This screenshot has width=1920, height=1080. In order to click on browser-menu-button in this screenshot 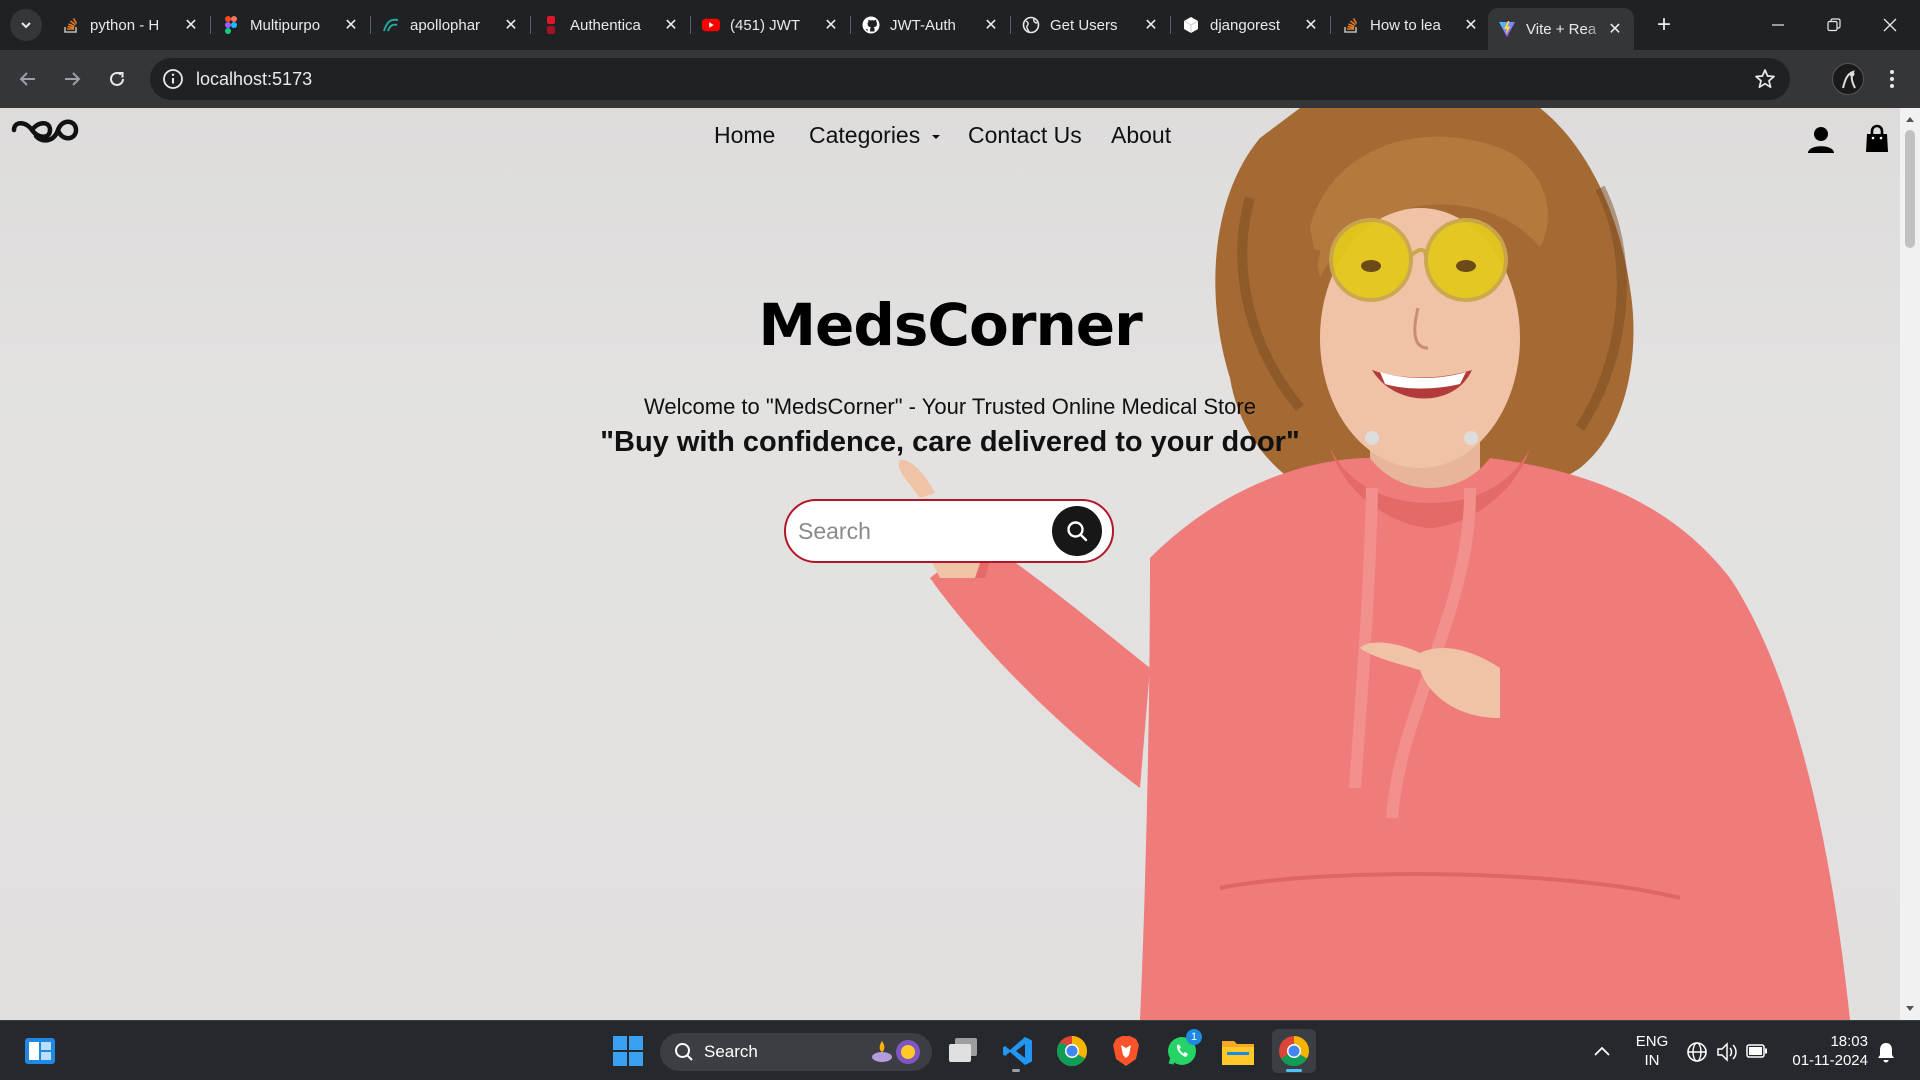, I will do `click(1892, 79)`.